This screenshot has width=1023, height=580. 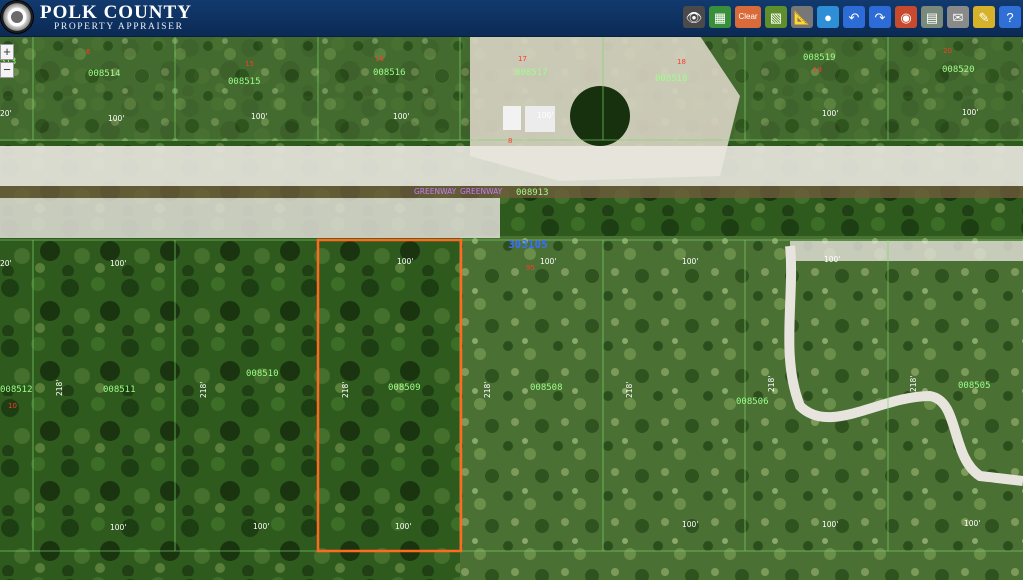 What do you see at coordinates (512, 118) in the screenshot?
I see `building` at bounding box center [512, 118].